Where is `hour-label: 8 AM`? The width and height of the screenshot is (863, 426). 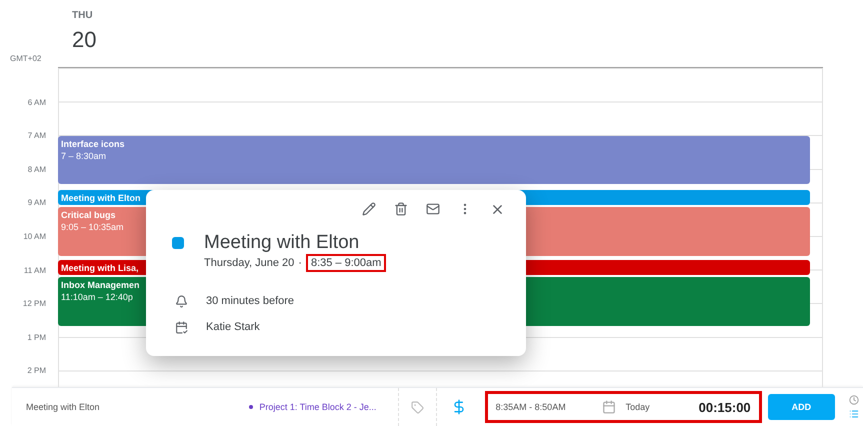
hour-label: 8 AM is located at coordinates (36, 169).